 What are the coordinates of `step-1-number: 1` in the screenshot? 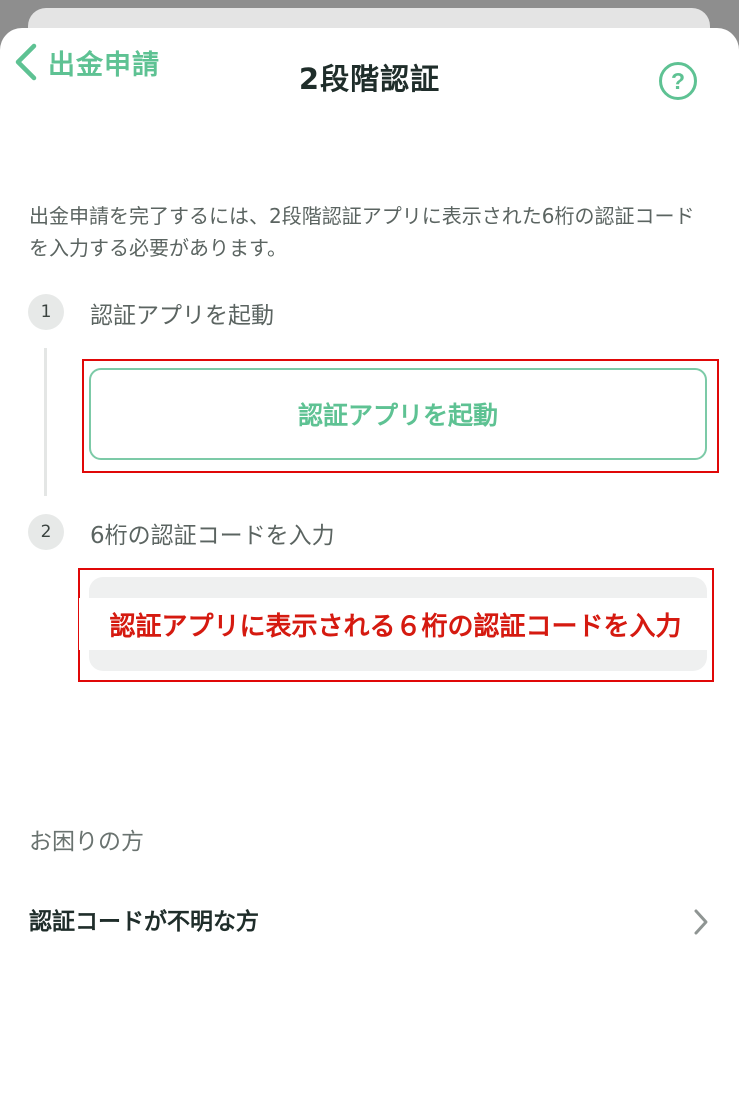 It's located at (46, 312).